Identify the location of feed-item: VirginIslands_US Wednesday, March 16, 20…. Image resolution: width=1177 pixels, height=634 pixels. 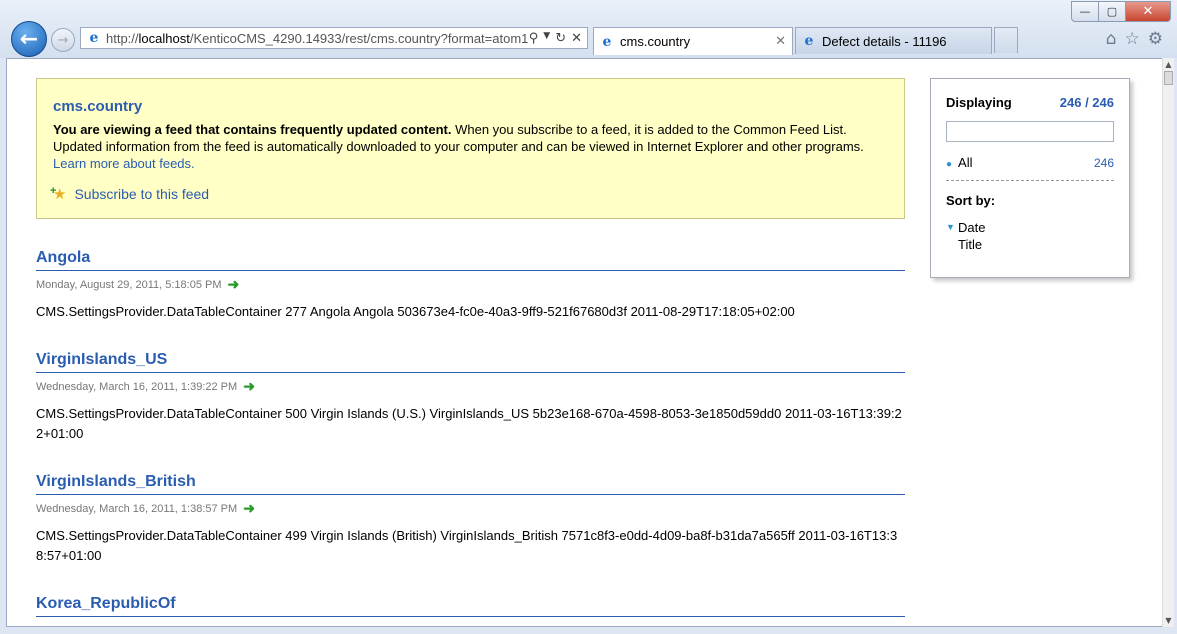
(470, 397).